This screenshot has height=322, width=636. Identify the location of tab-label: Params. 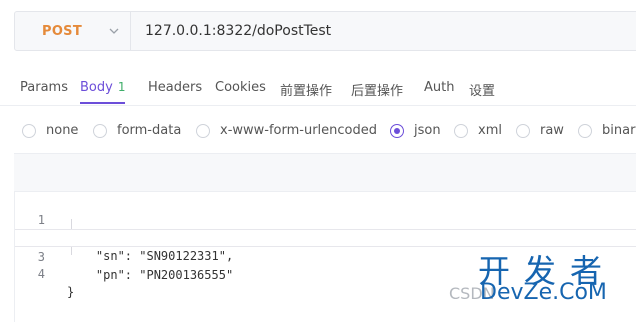
(44, 87).